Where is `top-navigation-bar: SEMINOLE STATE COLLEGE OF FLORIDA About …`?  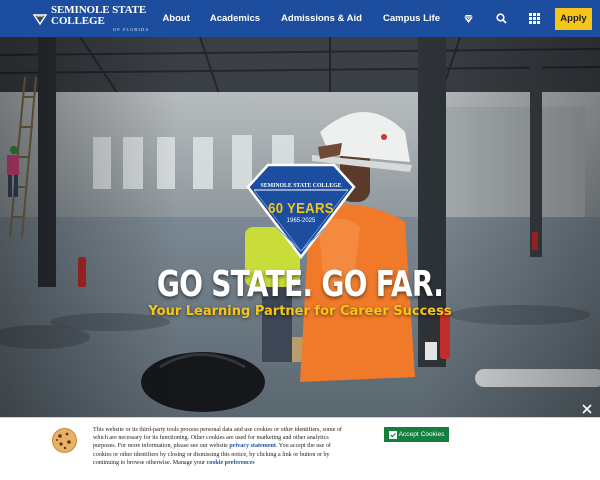 top-navigation-bar: SEMINOLE STATE COLLEGE OF FLORIDA About … is located at coordinates (300, 18).